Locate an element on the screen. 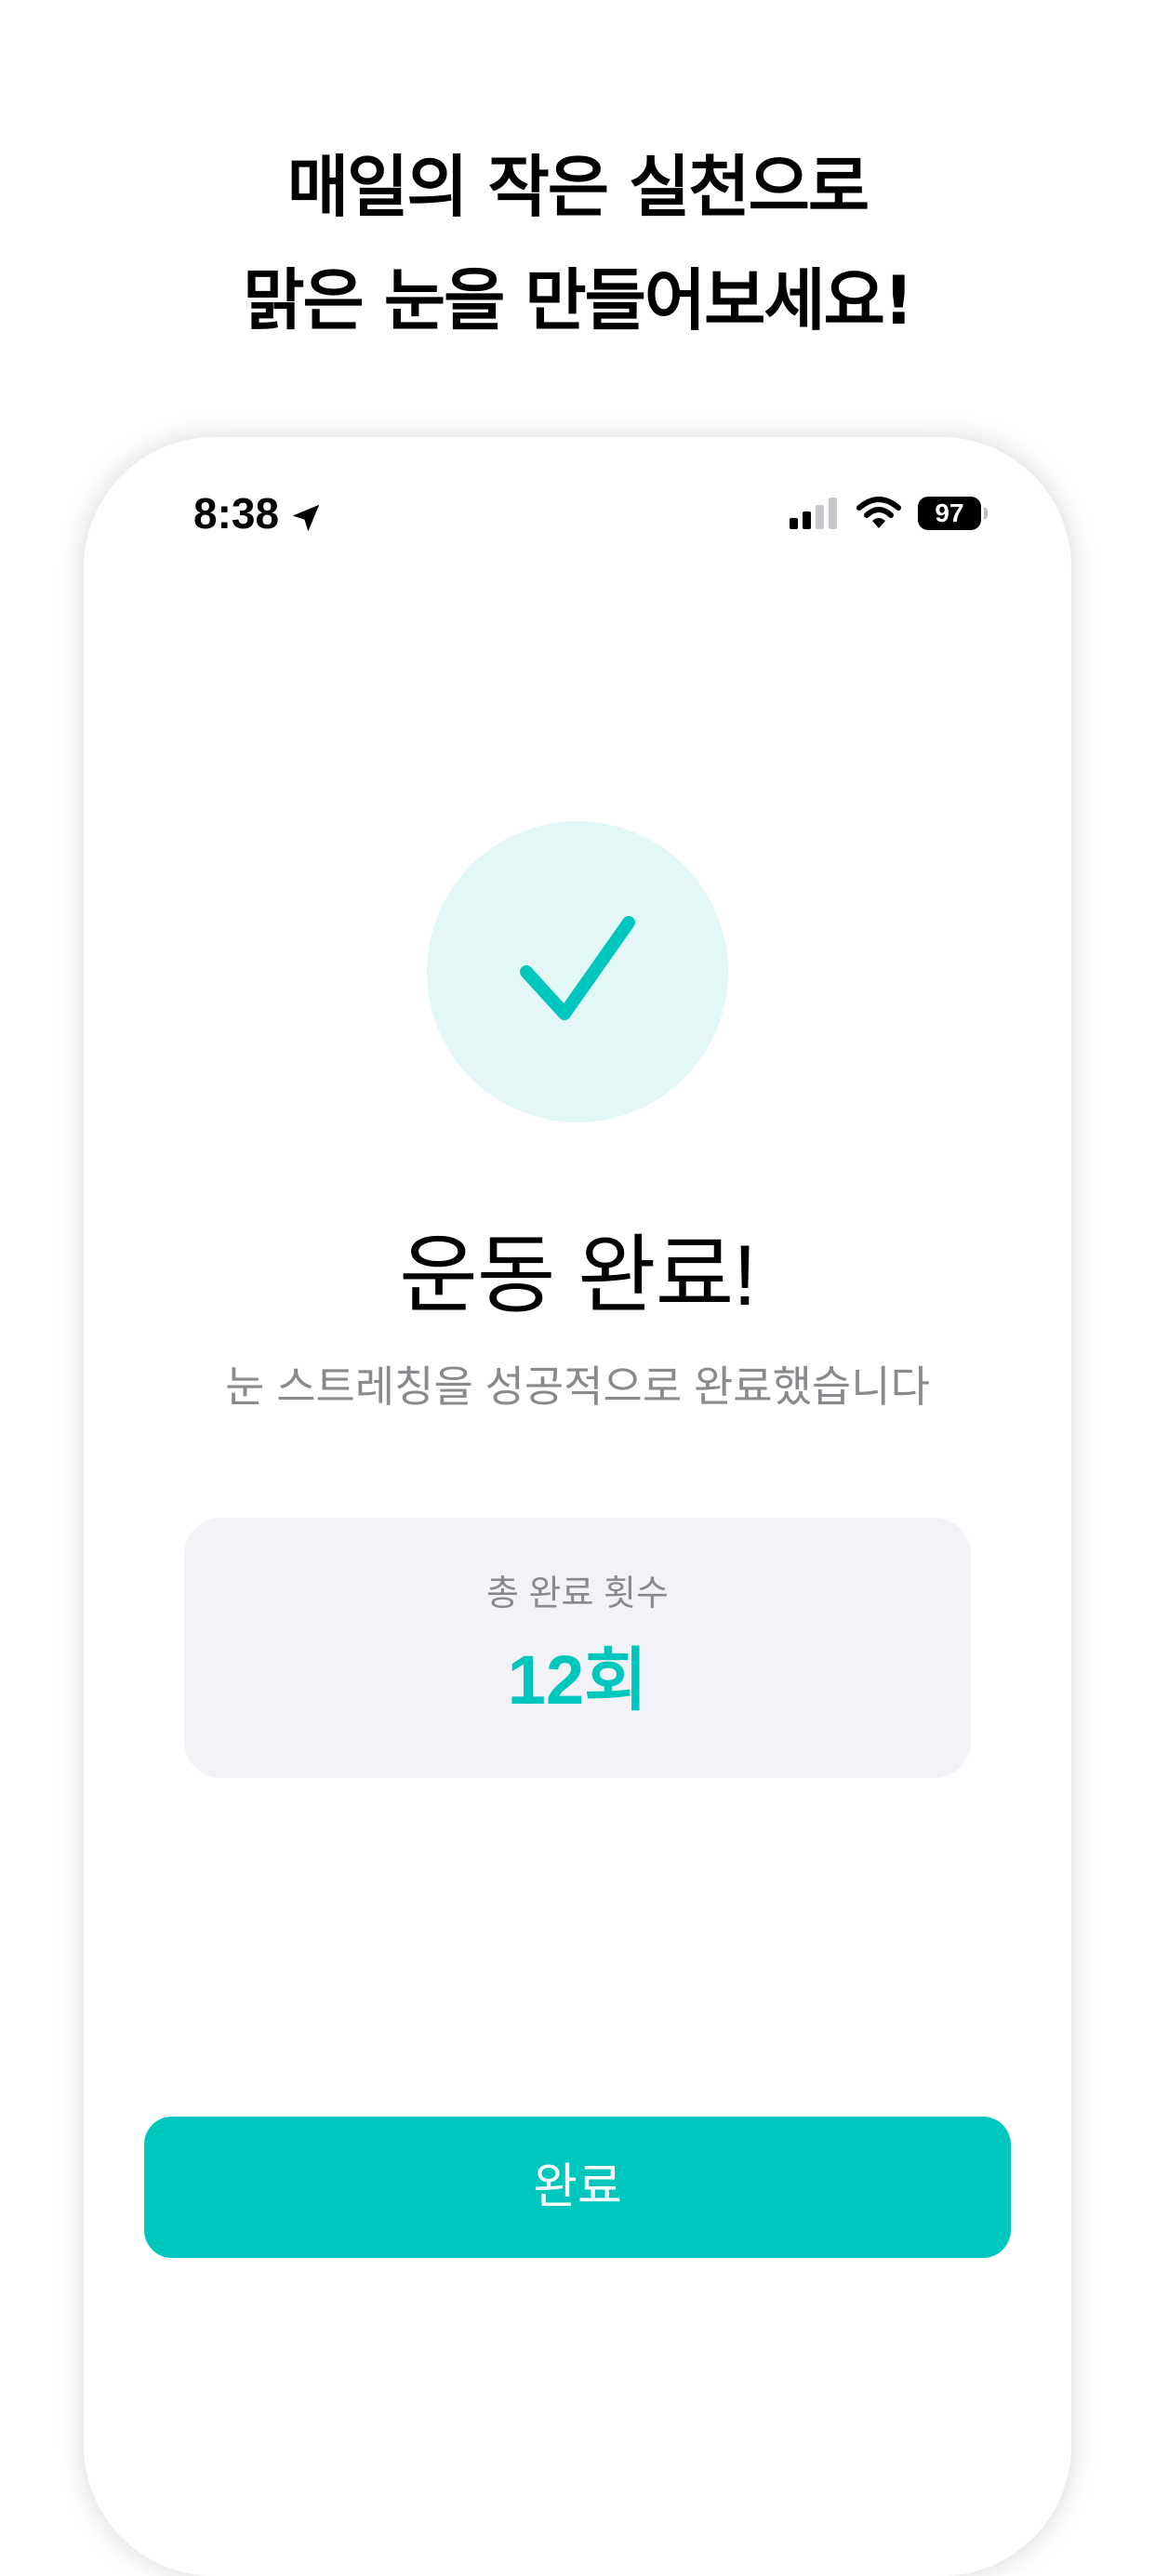 This screenshot has height=2576, width=1155. count-value: 12회 is located at coordinates (577, 1680).